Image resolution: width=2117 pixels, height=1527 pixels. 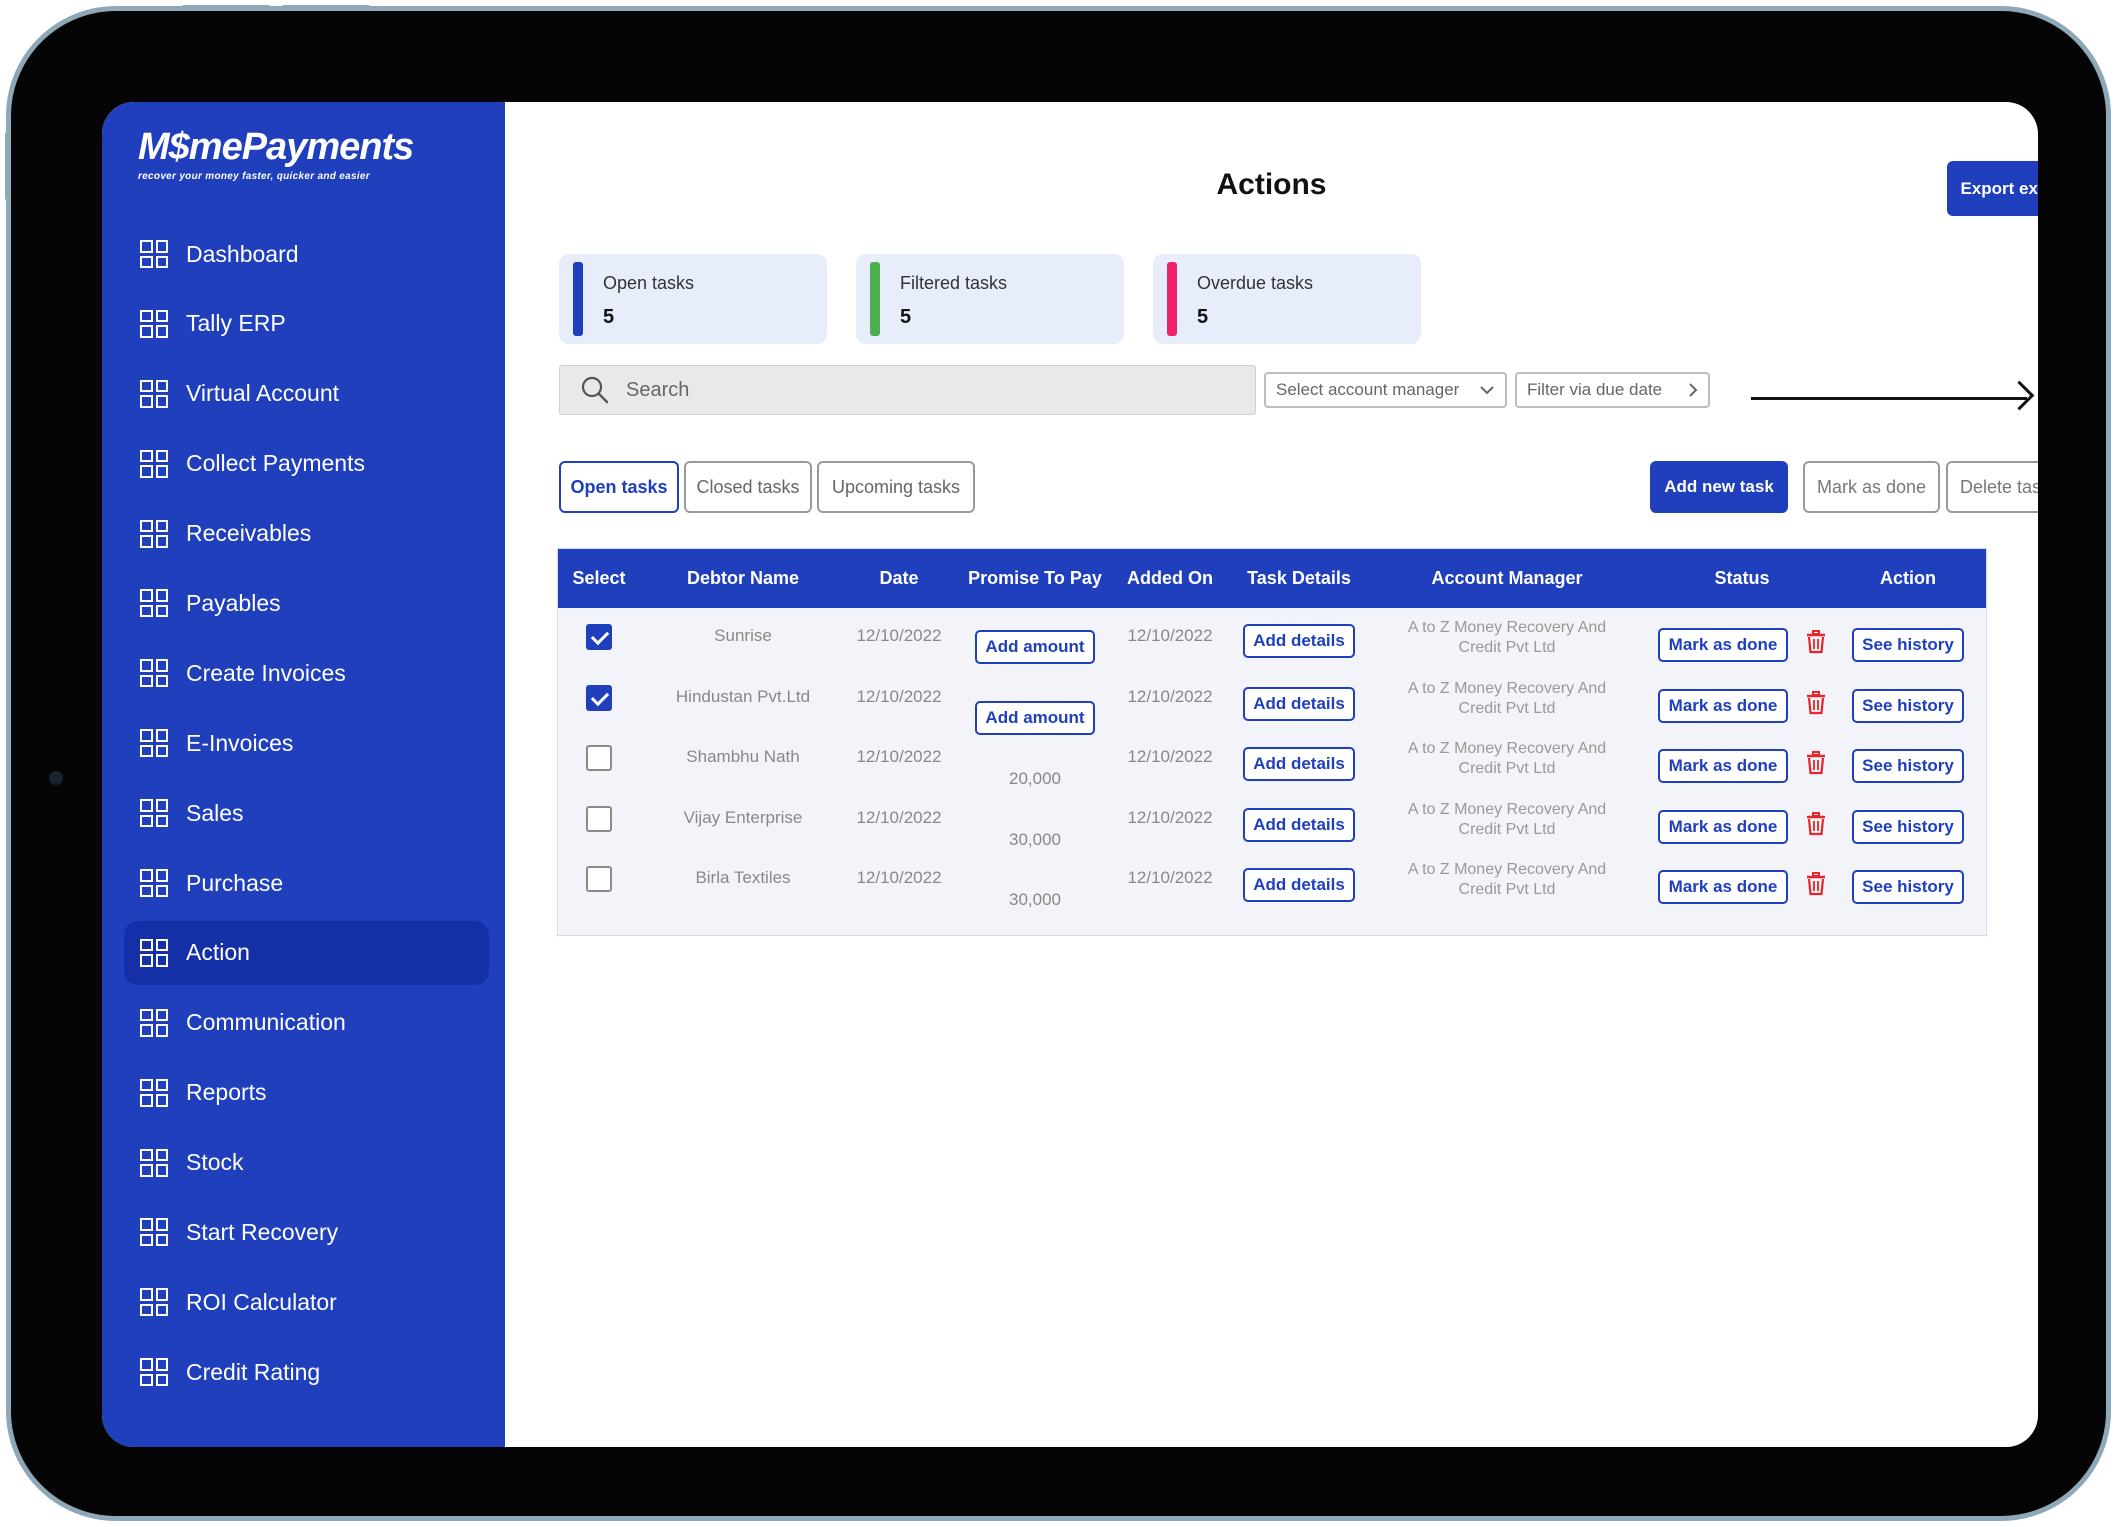 I want to click on sidebar-item-credit-rating: Credit Rating, so click(x=306, y=1372).